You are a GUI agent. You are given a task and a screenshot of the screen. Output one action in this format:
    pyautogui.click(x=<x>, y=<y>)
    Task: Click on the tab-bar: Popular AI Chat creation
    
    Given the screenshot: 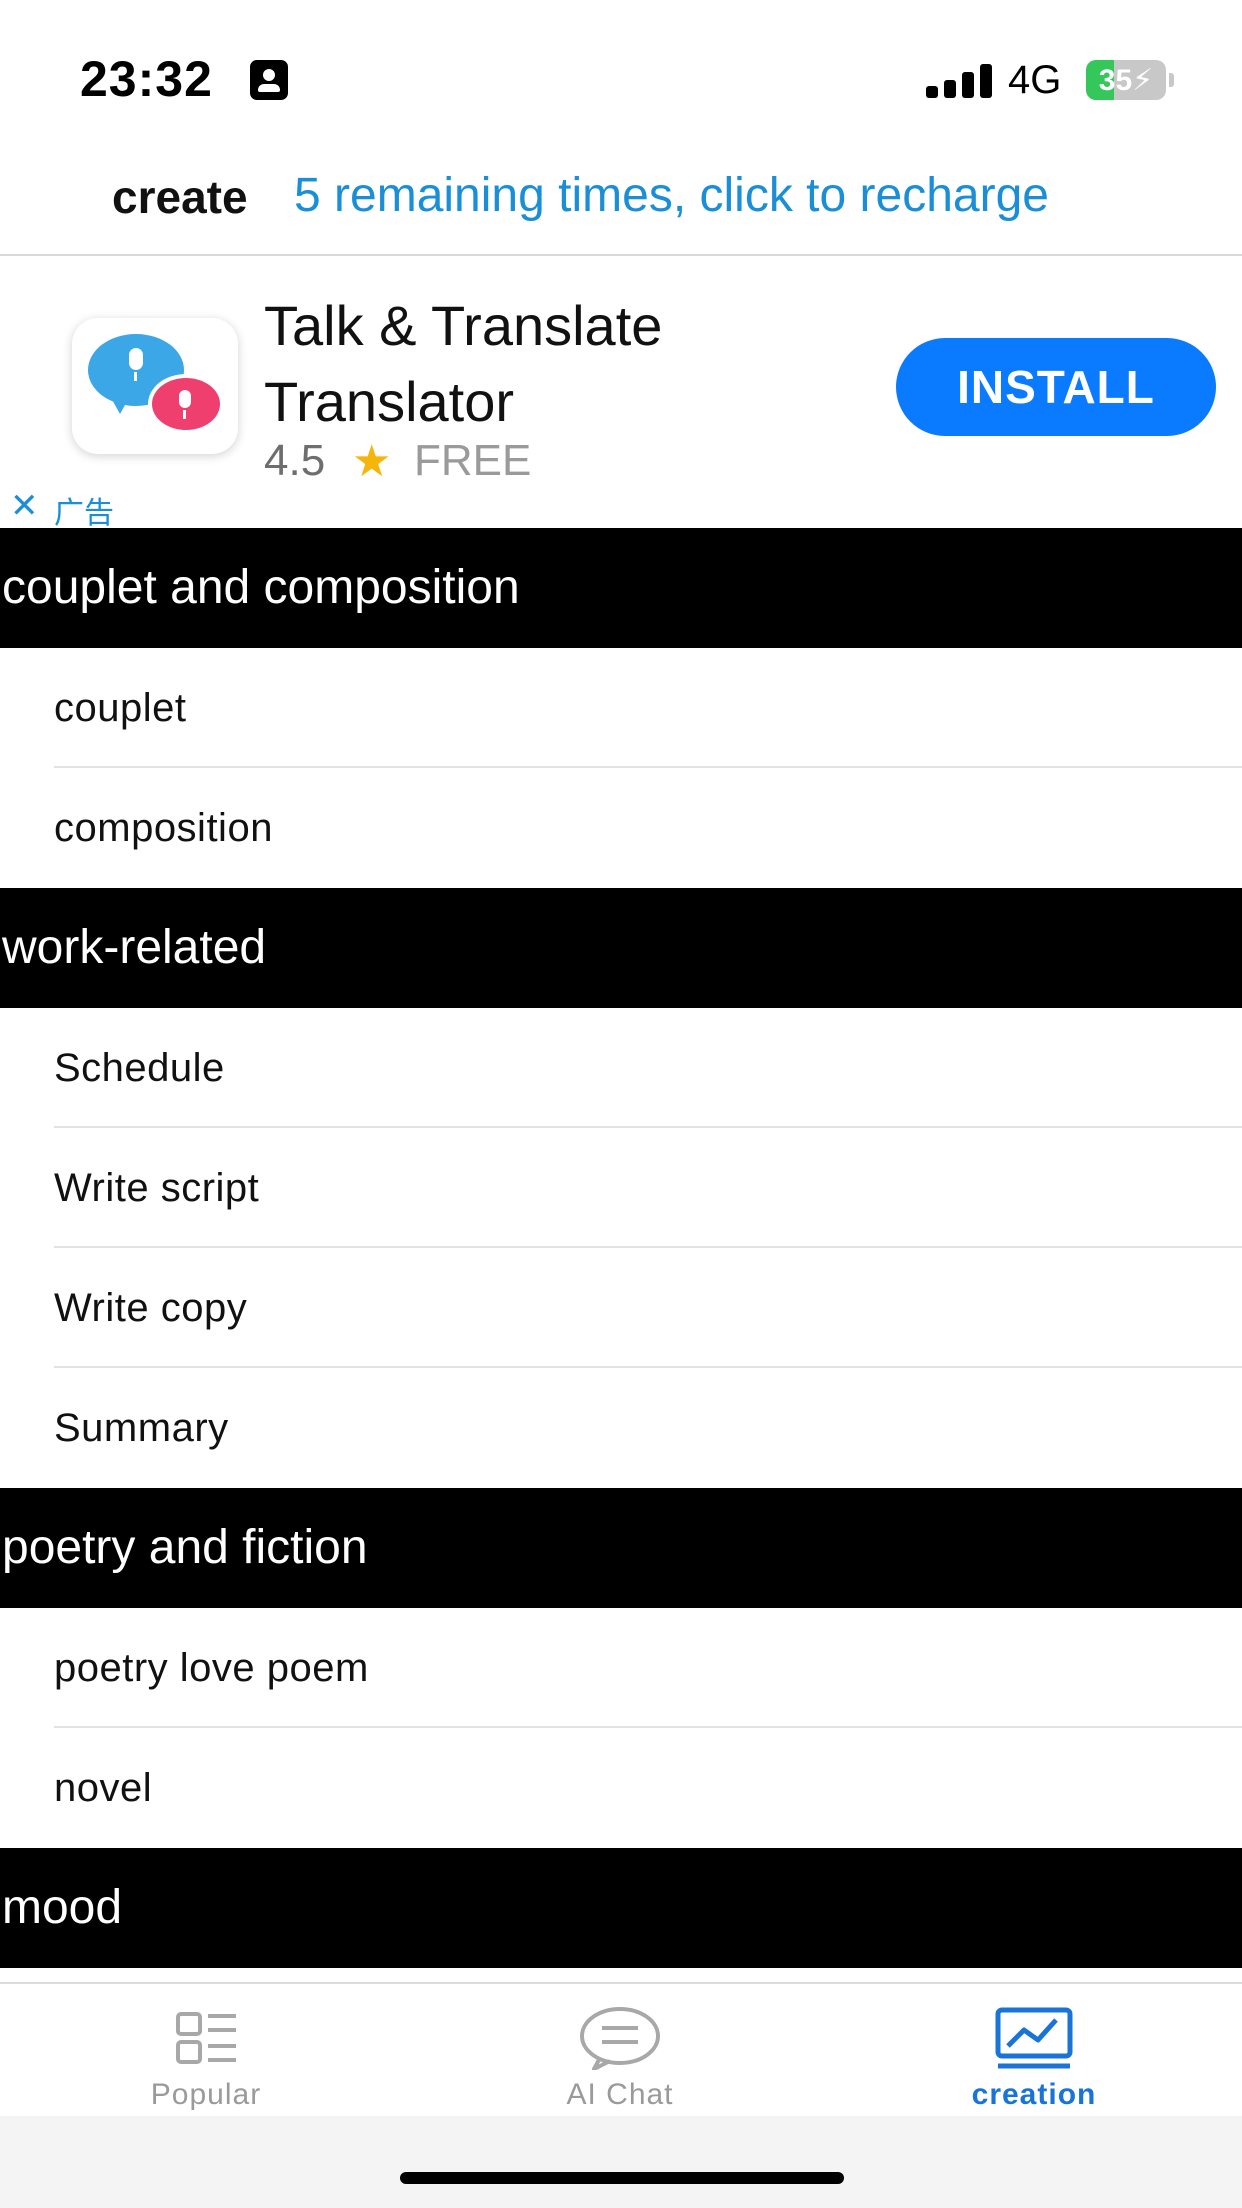 What is the action you would take?
    pyautogui.click(x=621, y=2049)
    